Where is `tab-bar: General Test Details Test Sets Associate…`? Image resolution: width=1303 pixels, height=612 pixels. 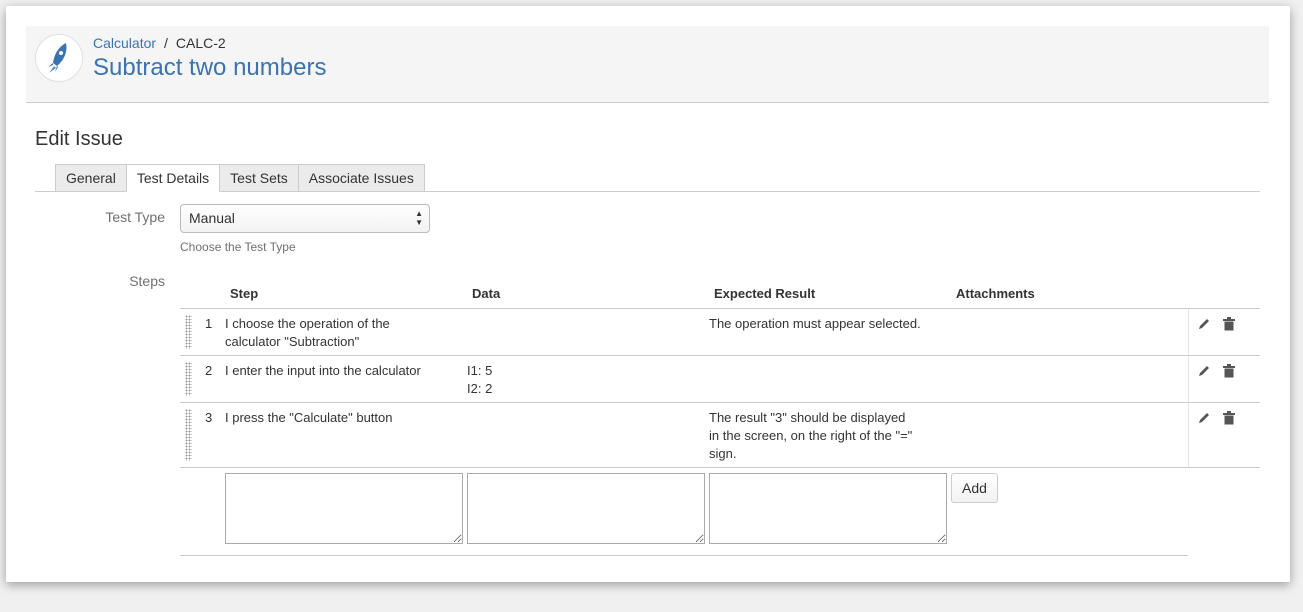
tab-bar: General Test Details Test Sets Associate… is located at coordinates (240, 178).